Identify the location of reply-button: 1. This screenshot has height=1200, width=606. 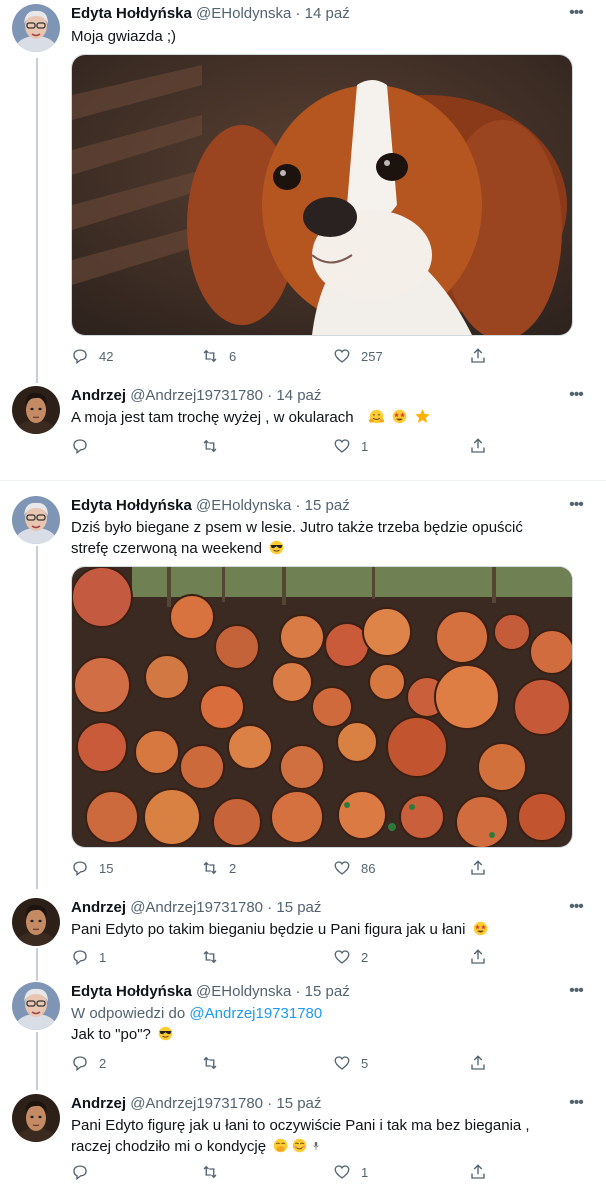
(88, 957).